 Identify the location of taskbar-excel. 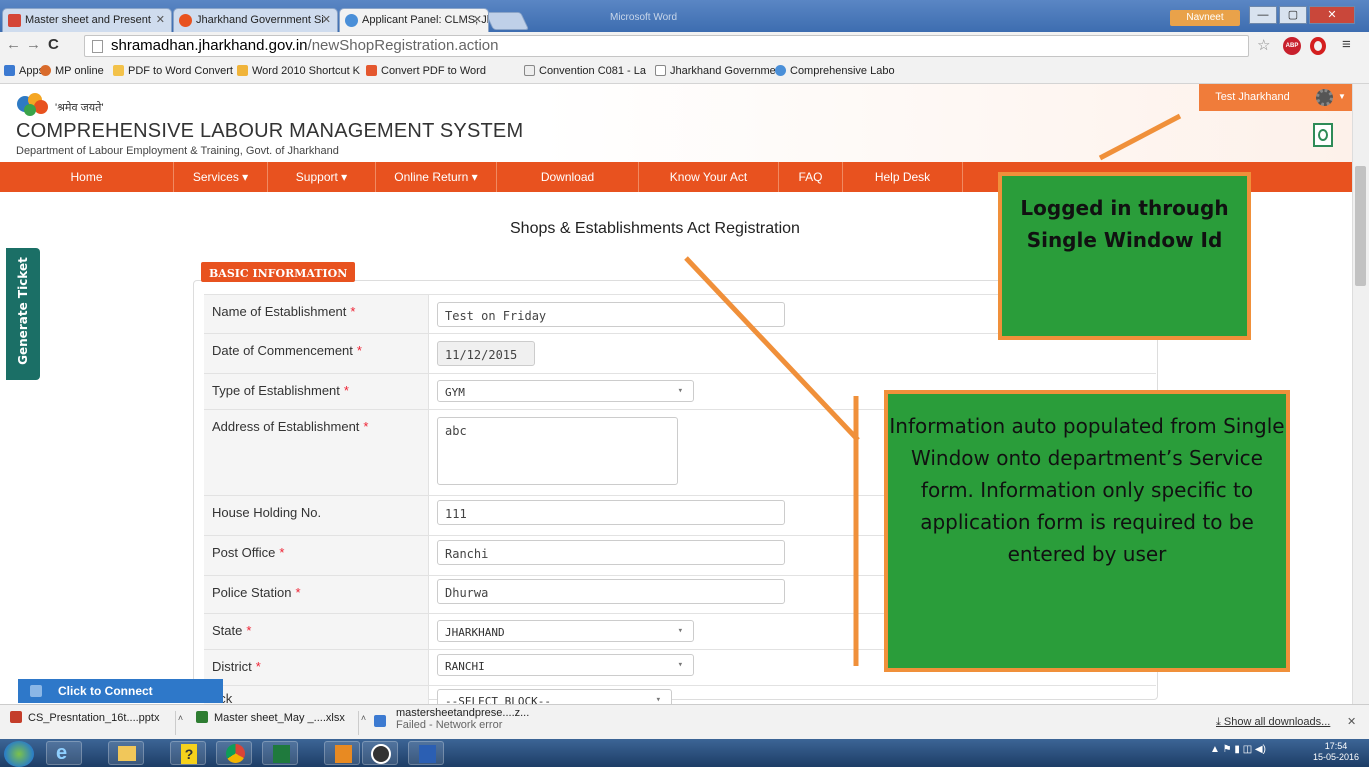
(280, 753).